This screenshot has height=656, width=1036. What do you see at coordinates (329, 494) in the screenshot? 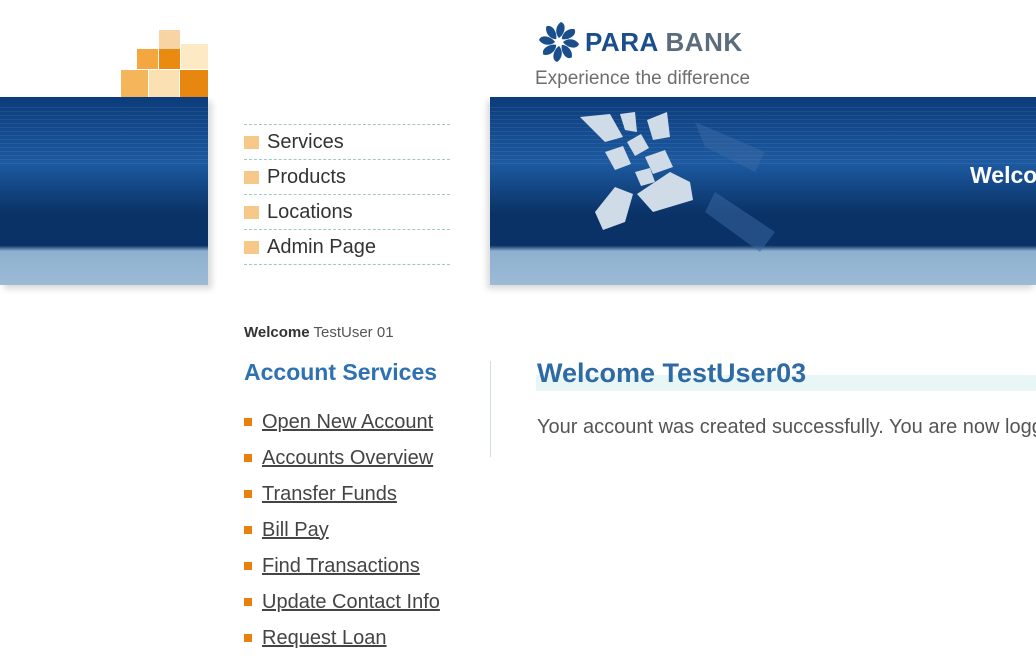
I see `transfer-funds-link: Transfer Funds` at bounding box center [329, 494].